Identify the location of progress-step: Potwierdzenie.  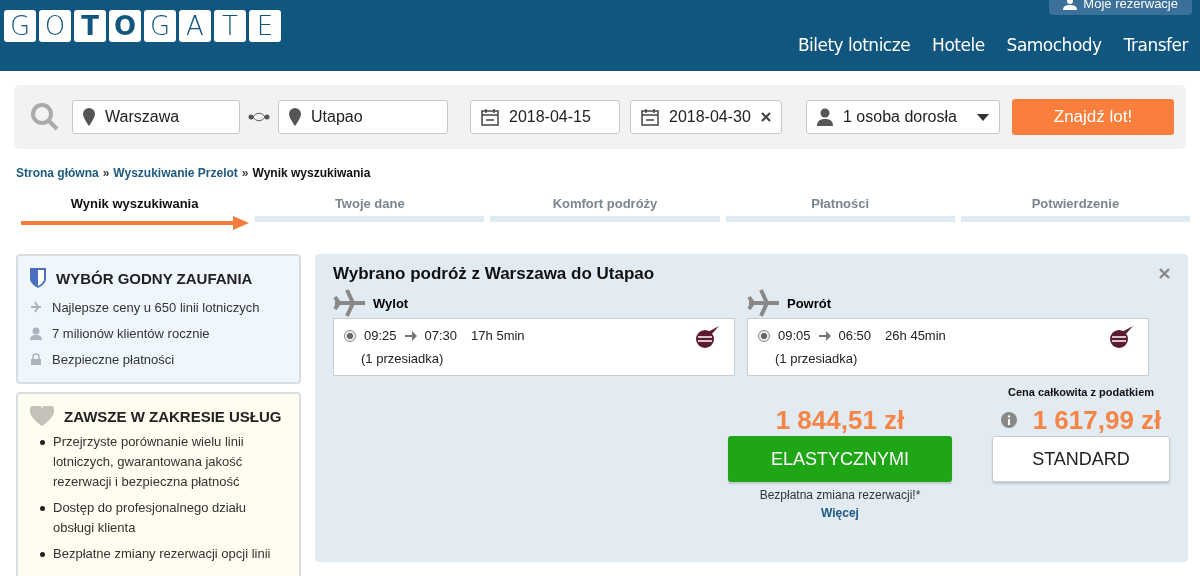
(1075, 203).